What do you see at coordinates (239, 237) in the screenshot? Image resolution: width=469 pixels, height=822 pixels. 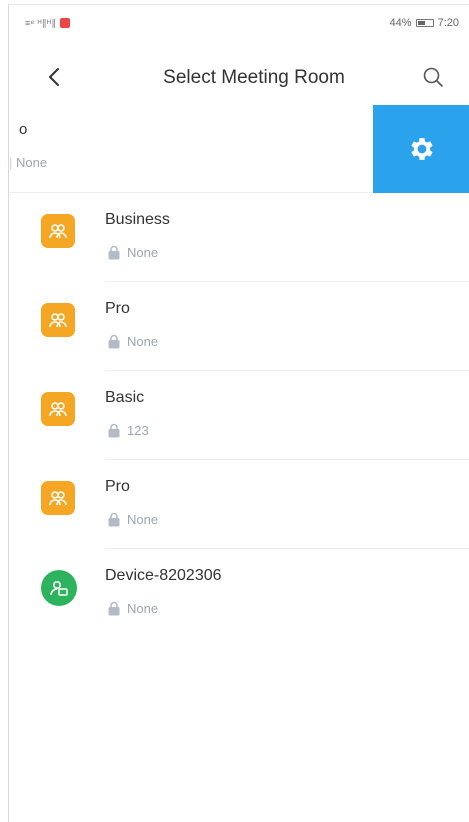 I see `room-list-item: Business None` at bounding box center [239, 237].